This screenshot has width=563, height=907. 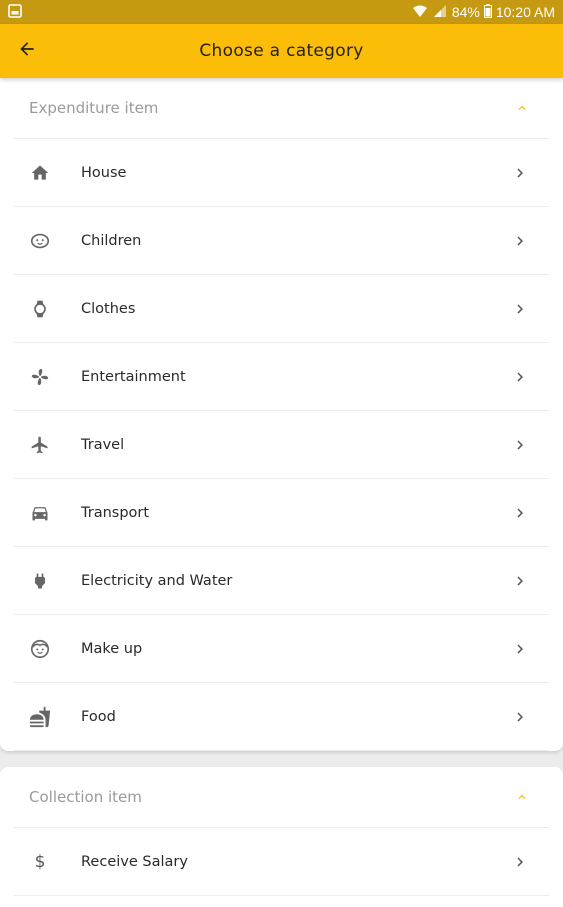 I want to click on category-label: Transport, so click(x=115, y=512).